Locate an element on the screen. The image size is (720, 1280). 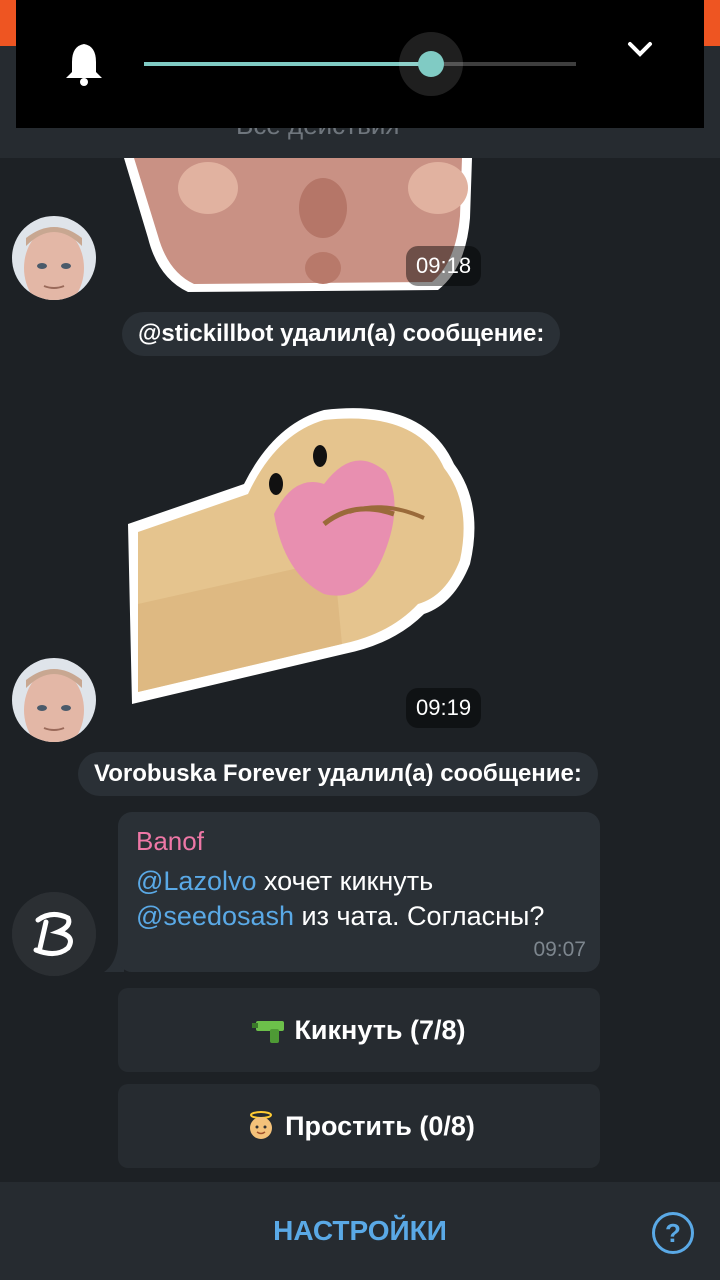
service-message: Vorobuska Forever удалил(а) сообщение: is located at coordinates (338, 774).